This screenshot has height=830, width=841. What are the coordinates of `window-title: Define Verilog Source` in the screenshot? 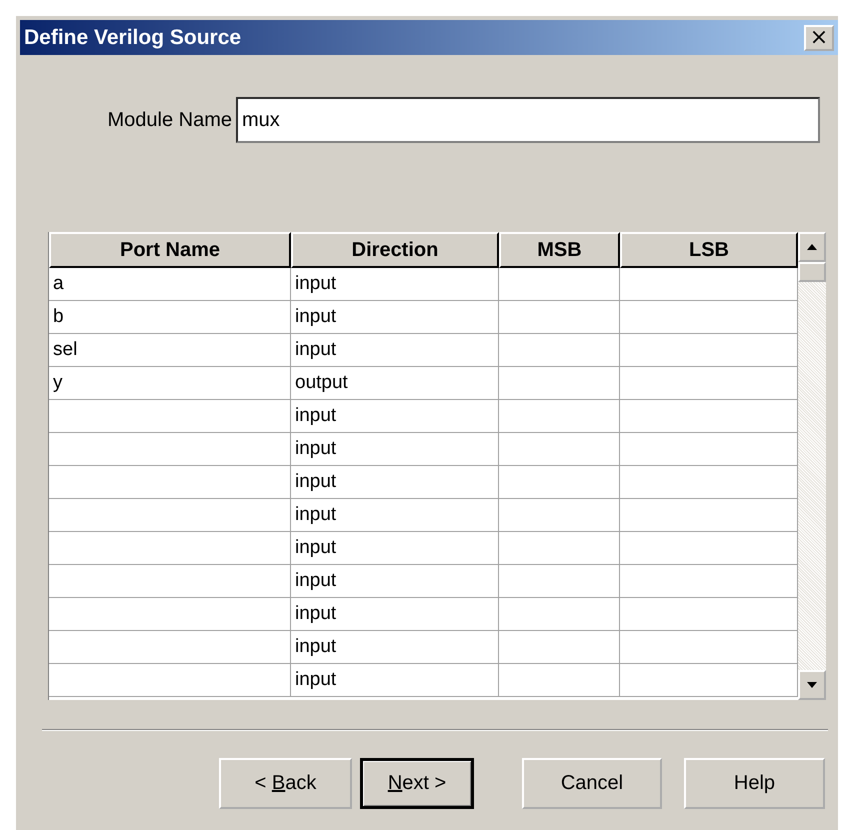 It's located at (133, 38).